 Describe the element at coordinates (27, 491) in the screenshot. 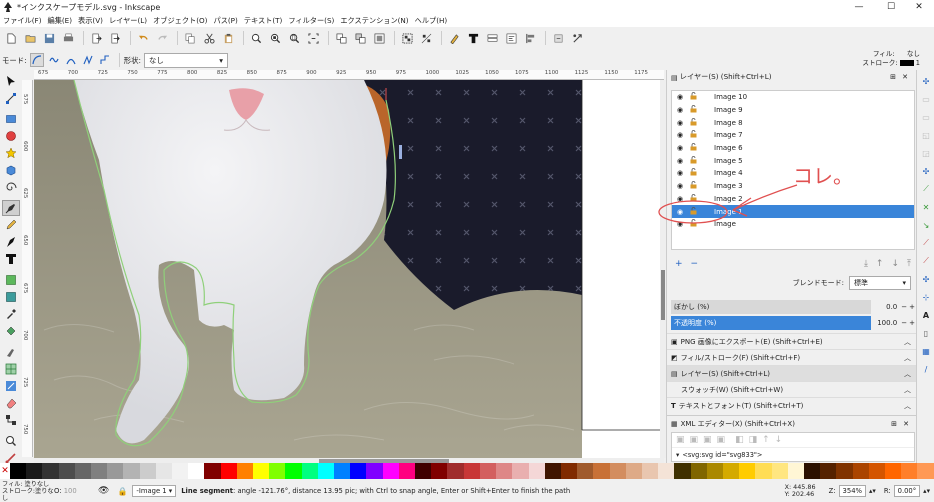

I see `status-fill-stroke: フィル: 塗りなし ストローク:塗りなし` at that location.